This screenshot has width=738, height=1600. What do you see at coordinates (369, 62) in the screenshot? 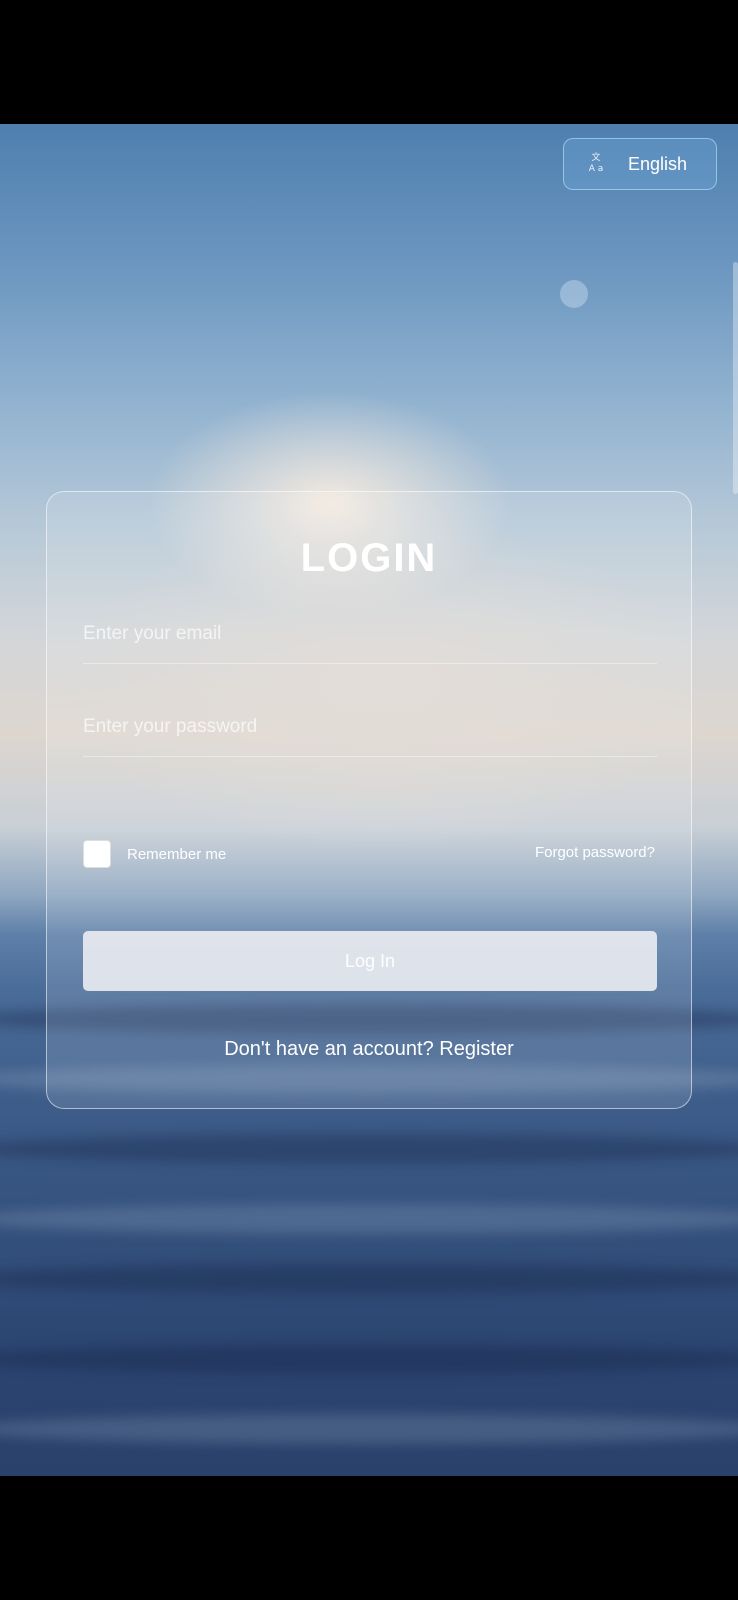
I see `status-bar` at bounding box center [369, 62].